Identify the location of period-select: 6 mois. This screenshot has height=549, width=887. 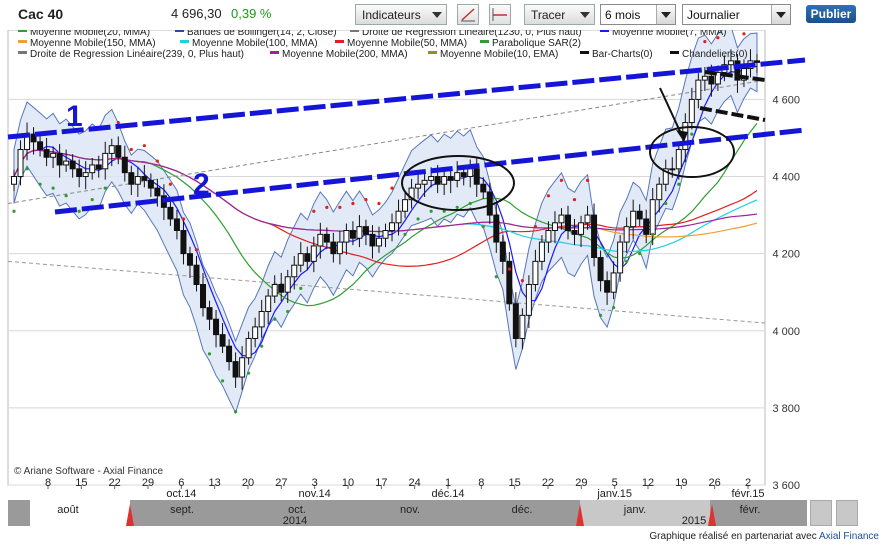
(638, 14).